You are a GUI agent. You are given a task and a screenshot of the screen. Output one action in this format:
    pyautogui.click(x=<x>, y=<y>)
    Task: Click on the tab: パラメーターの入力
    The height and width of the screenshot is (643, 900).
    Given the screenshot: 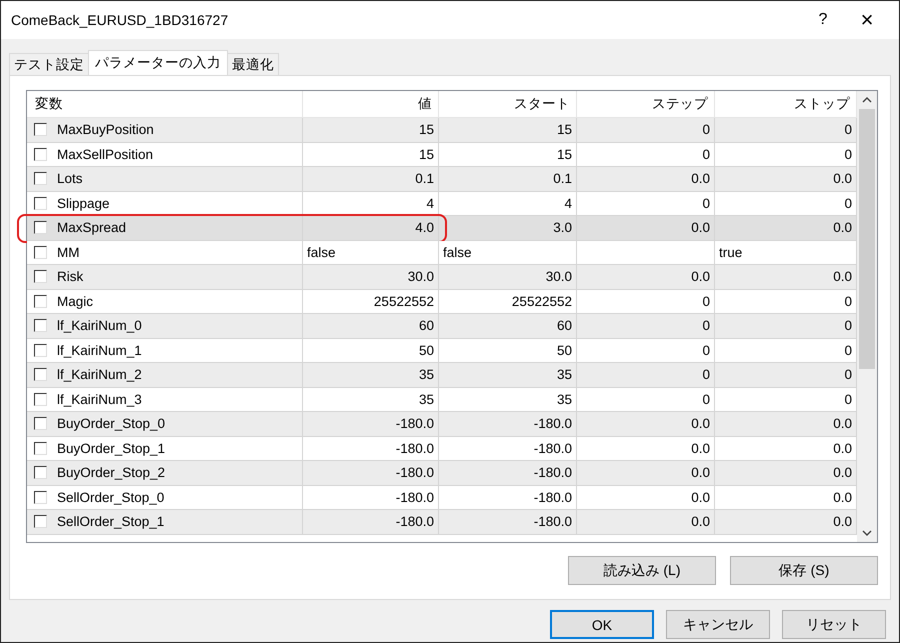 What is the action you would take?
    pyautogui.click(x=158, y=62)
    